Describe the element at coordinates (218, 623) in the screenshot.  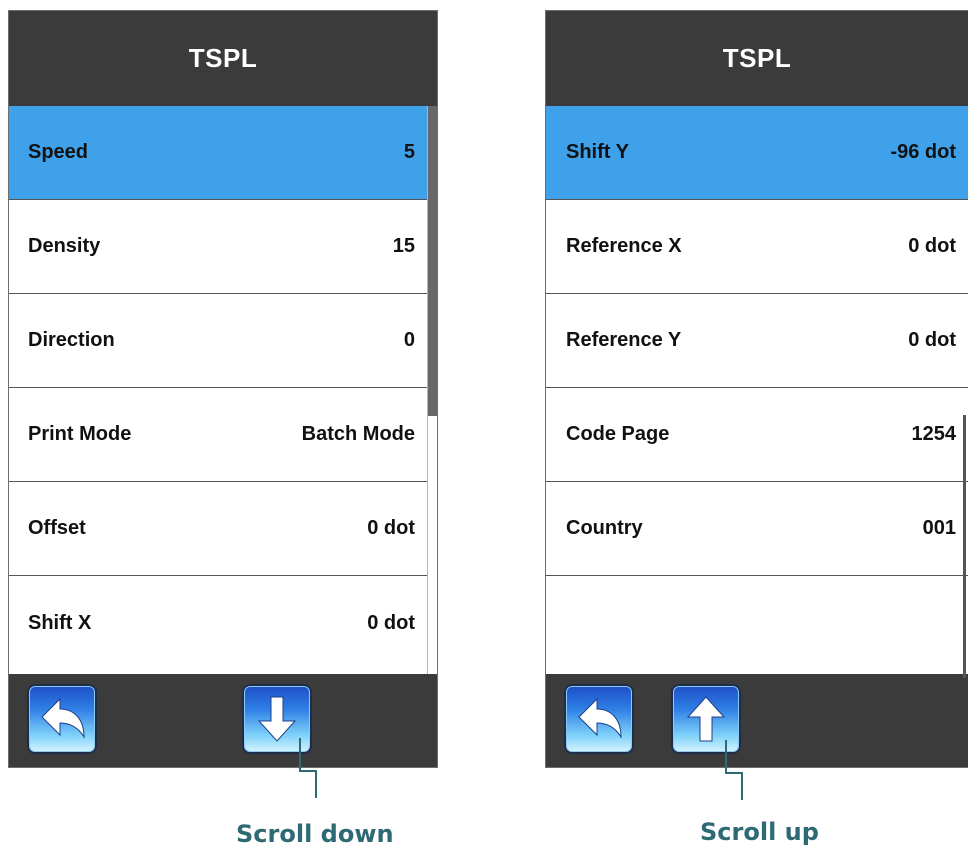
I see `row-shift-x: Shift X 0 dot` at that location.